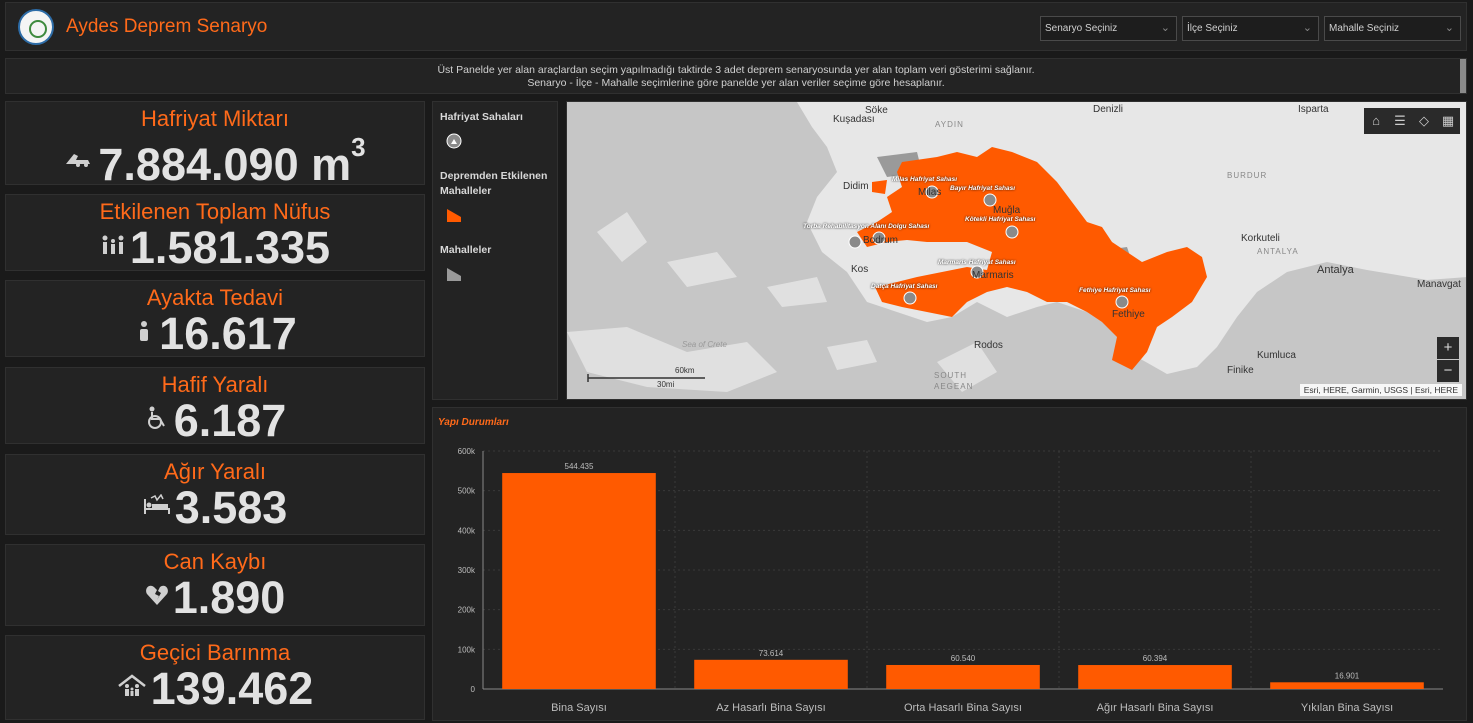 Image resolution: width=1473 pixels, height=723 pixels. Describe the element at coordinates (473, 689) in the screenshot. I see `y-tick-label: 0` at that location.